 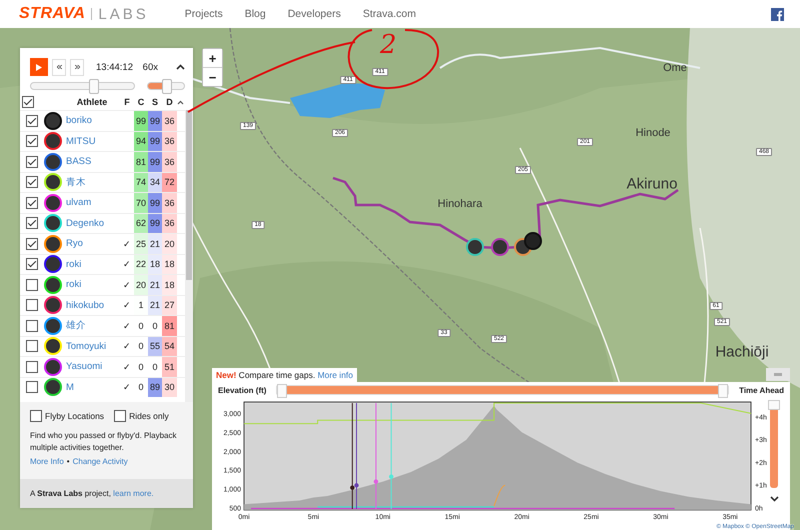 I want to click on scrollbar, so click(x=189, y=256).